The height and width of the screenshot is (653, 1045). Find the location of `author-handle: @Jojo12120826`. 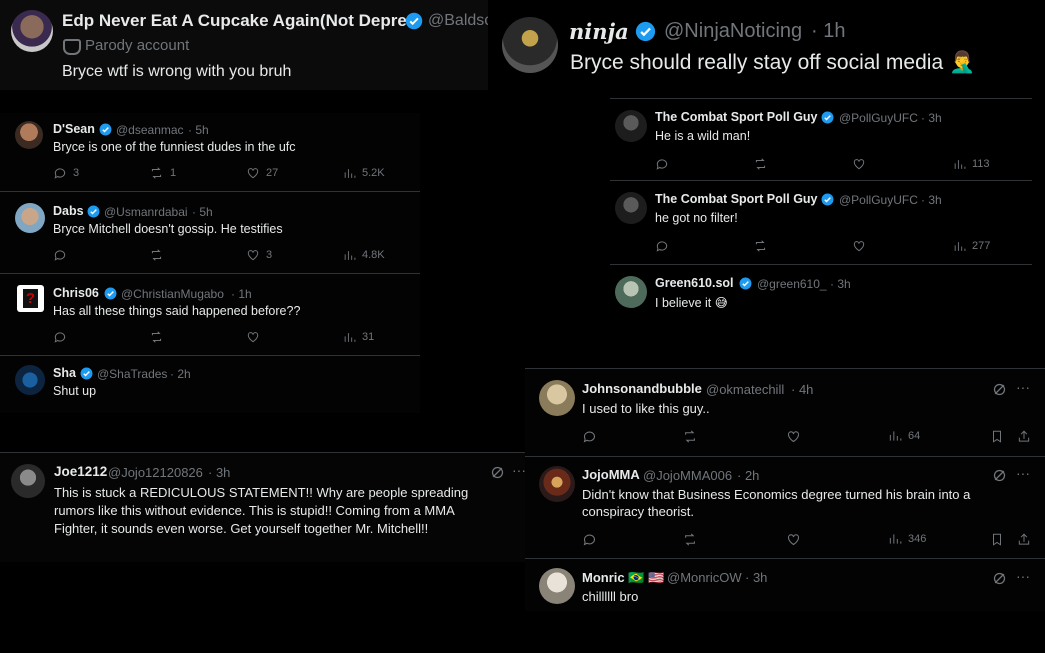

author-handle: @Jojo12120826 is located at coordinates (155, 472).